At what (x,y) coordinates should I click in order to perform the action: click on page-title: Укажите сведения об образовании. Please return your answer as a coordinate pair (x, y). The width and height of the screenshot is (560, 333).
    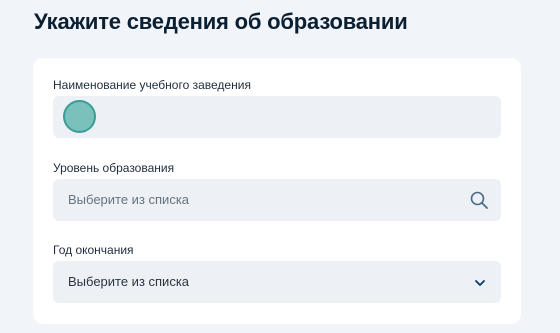
    Looking at the image, I should click on (221, 21).